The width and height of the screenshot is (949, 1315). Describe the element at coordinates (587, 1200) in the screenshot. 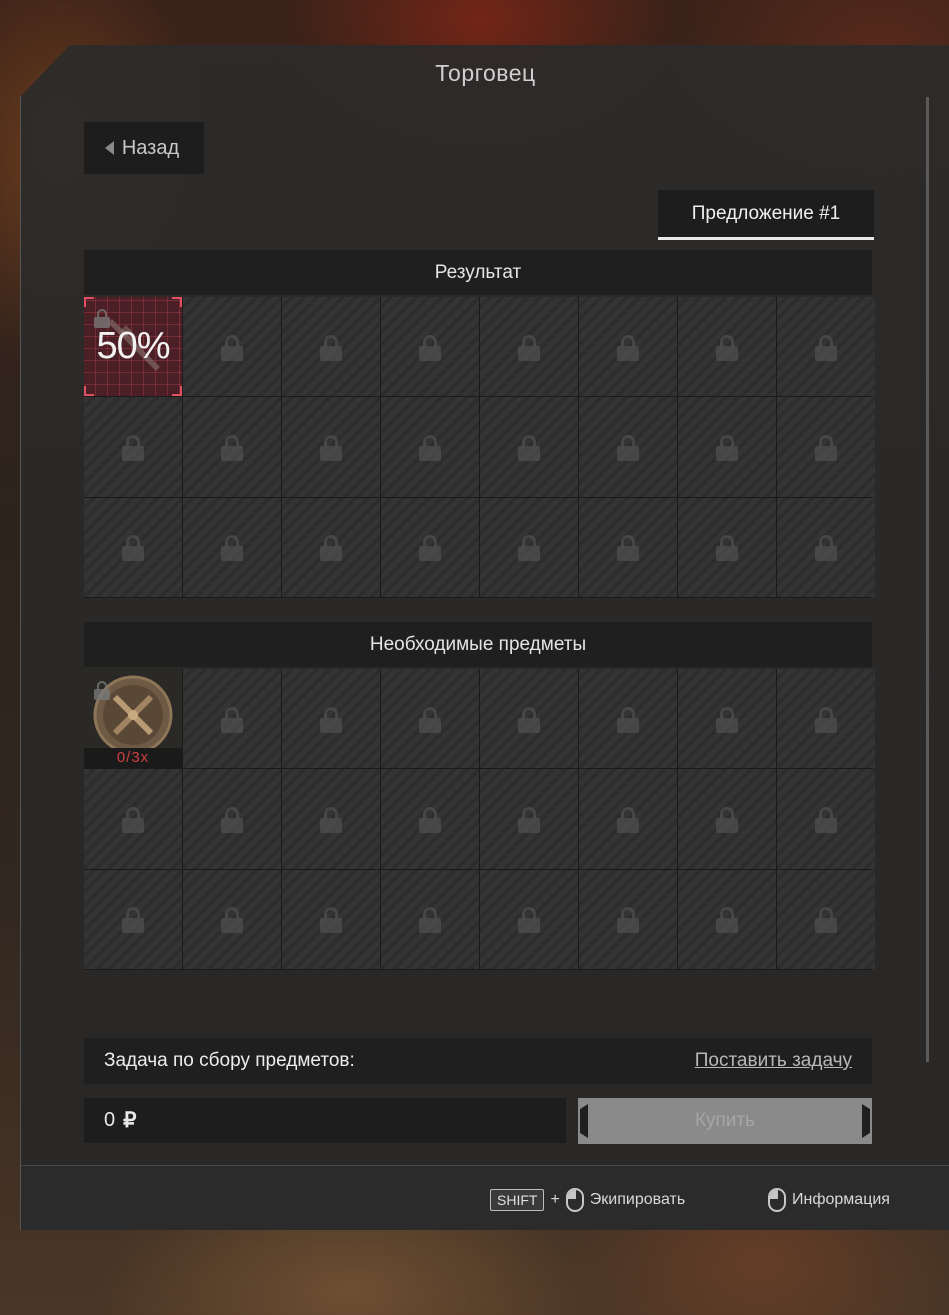

I see `equip-hint: SHIFT + Экипировать` at that location.